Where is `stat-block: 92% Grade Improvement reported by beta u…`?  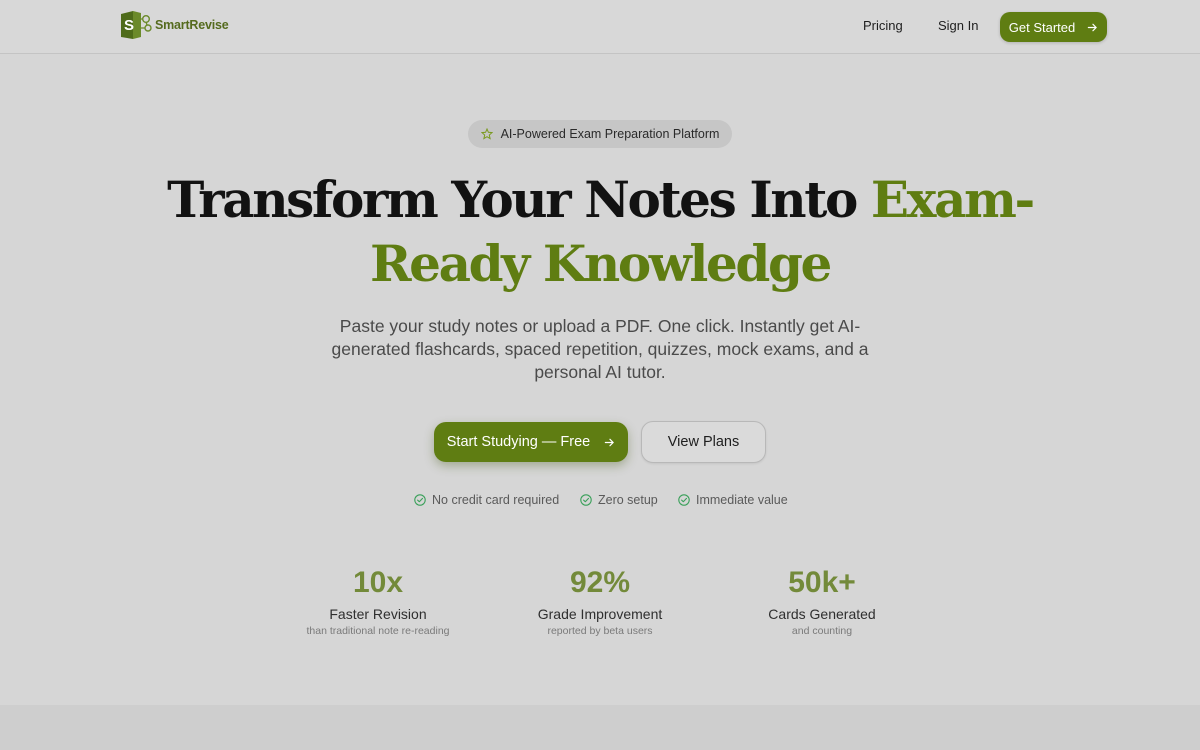 stat-block: 92% Grade Improvement reported by beta u… is located at coordinates (600, 601).